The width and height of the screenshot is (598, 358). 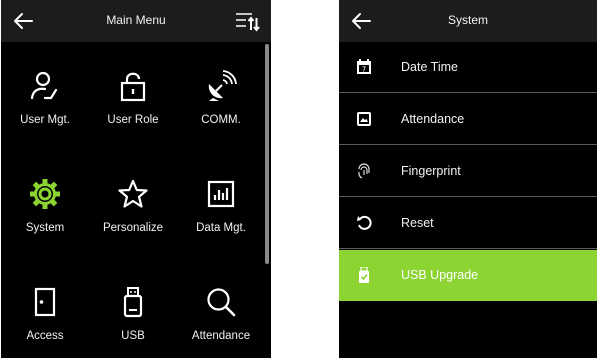 What do you see at coordinates (267, 154) in the screenshot?
I see `scrollbar` at bounding box center [267, 154].